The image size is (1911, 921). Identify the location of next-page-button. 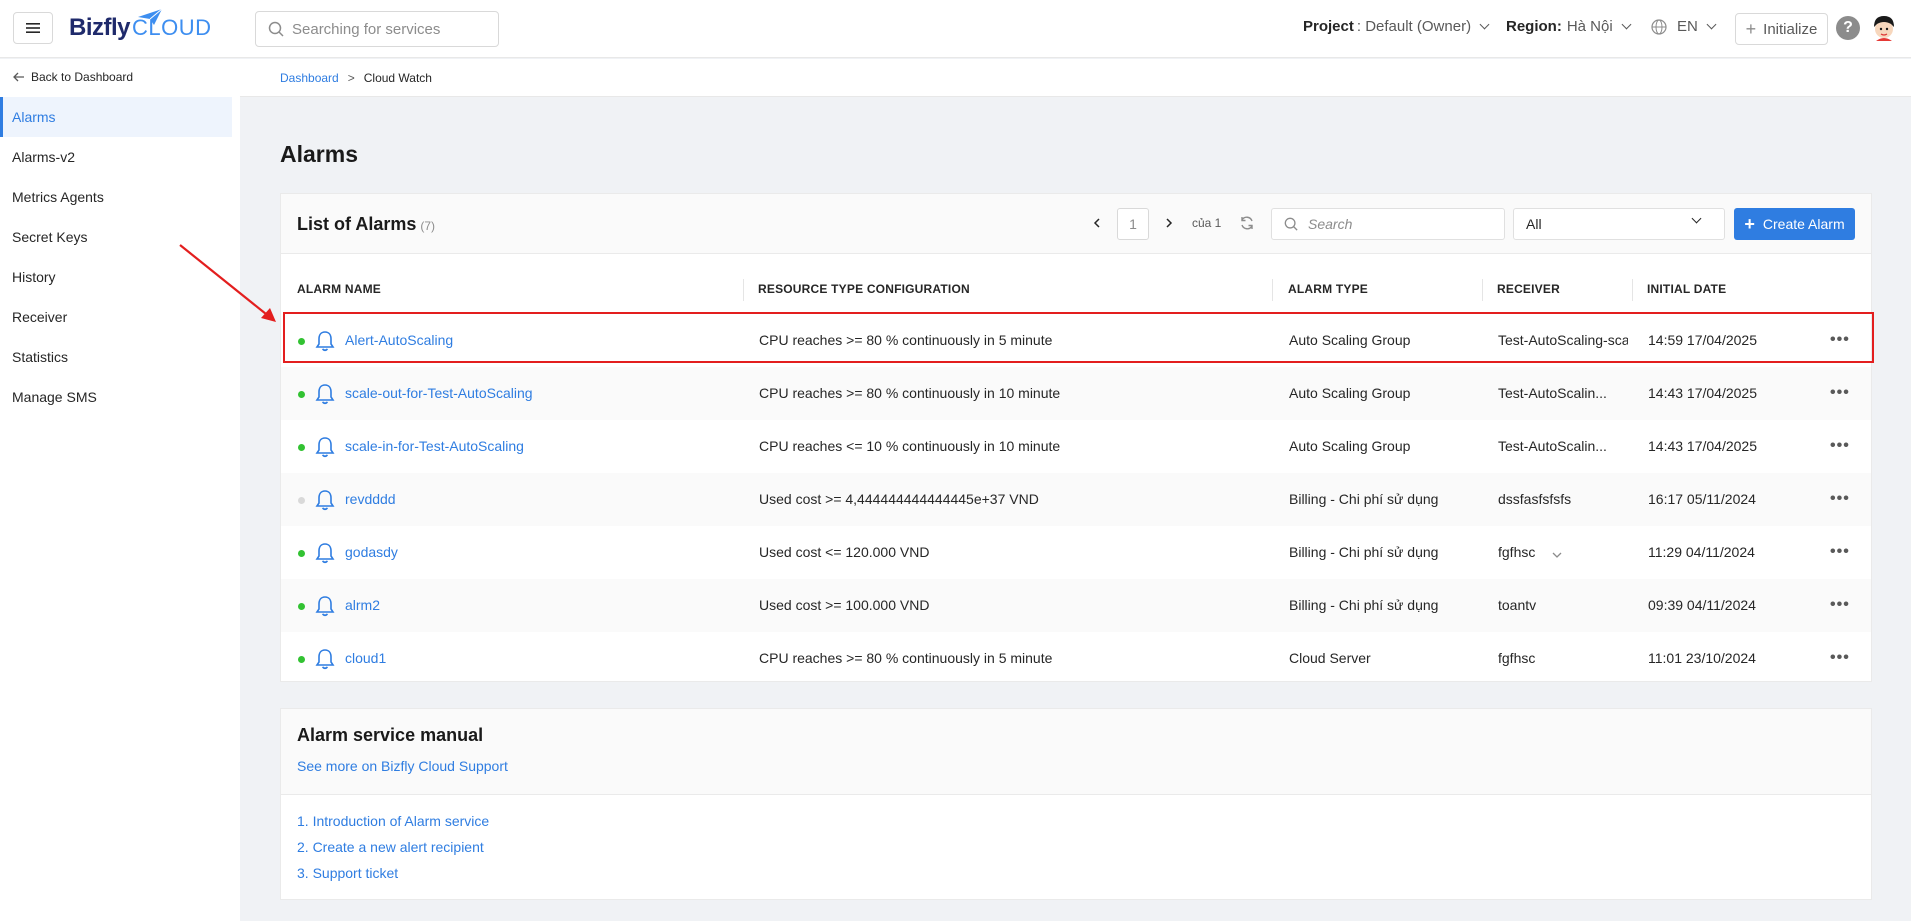
(1169, 223).